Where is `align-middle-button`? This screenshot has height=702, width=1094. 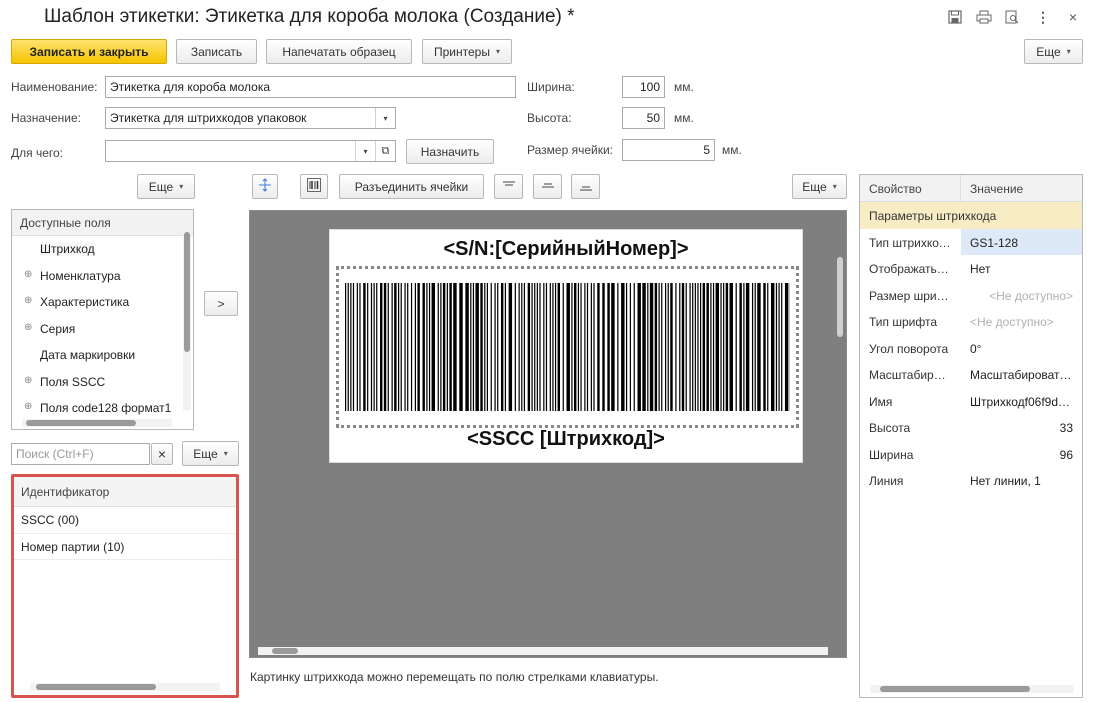
align-middle-button is located at coordinates (547, 186).